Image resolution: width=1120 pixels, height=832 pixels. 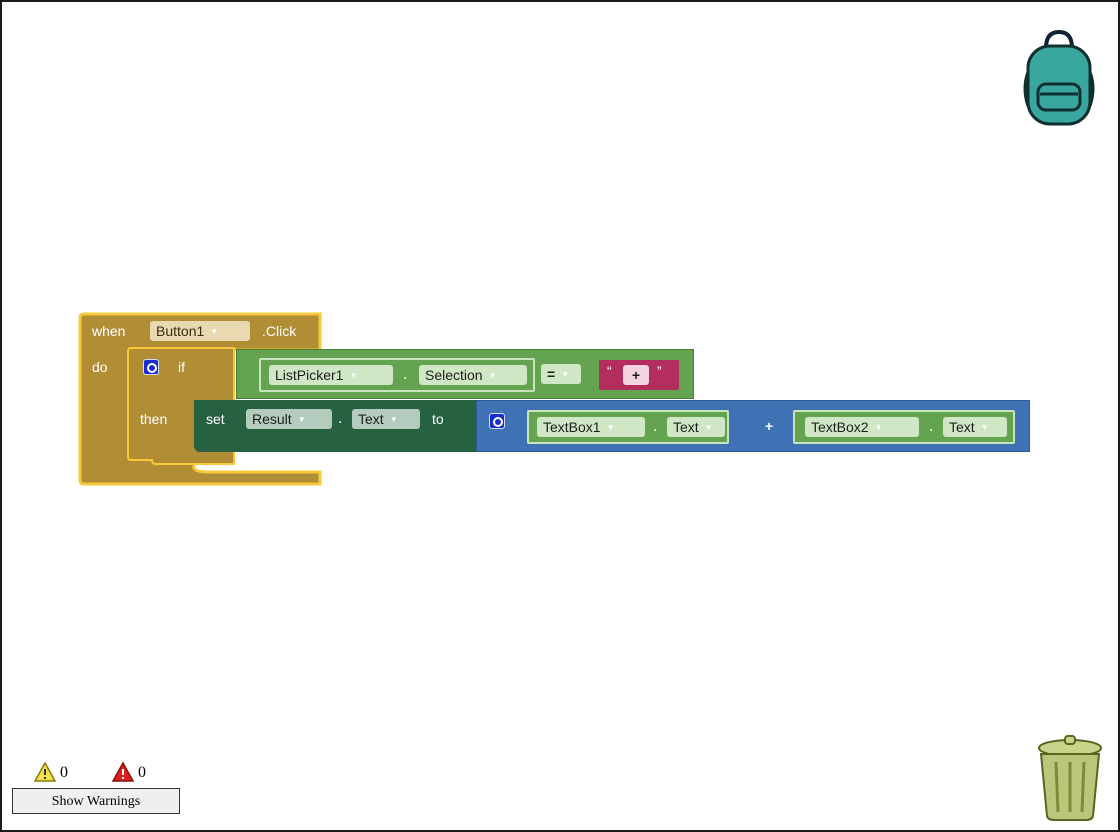 I want to click on open-quote: “, so click(x=609, y=371).